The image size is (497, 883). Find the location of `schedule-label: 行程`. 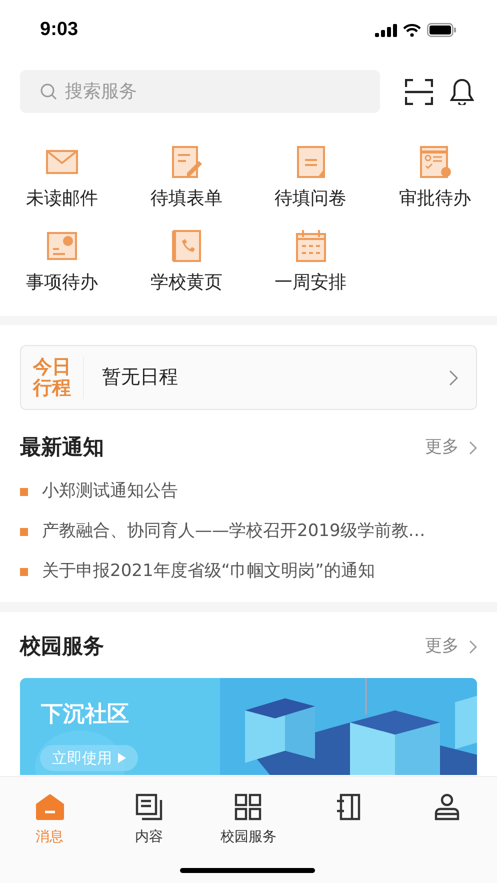

schedule-label: 行程 is located at coordinates (52, 388).